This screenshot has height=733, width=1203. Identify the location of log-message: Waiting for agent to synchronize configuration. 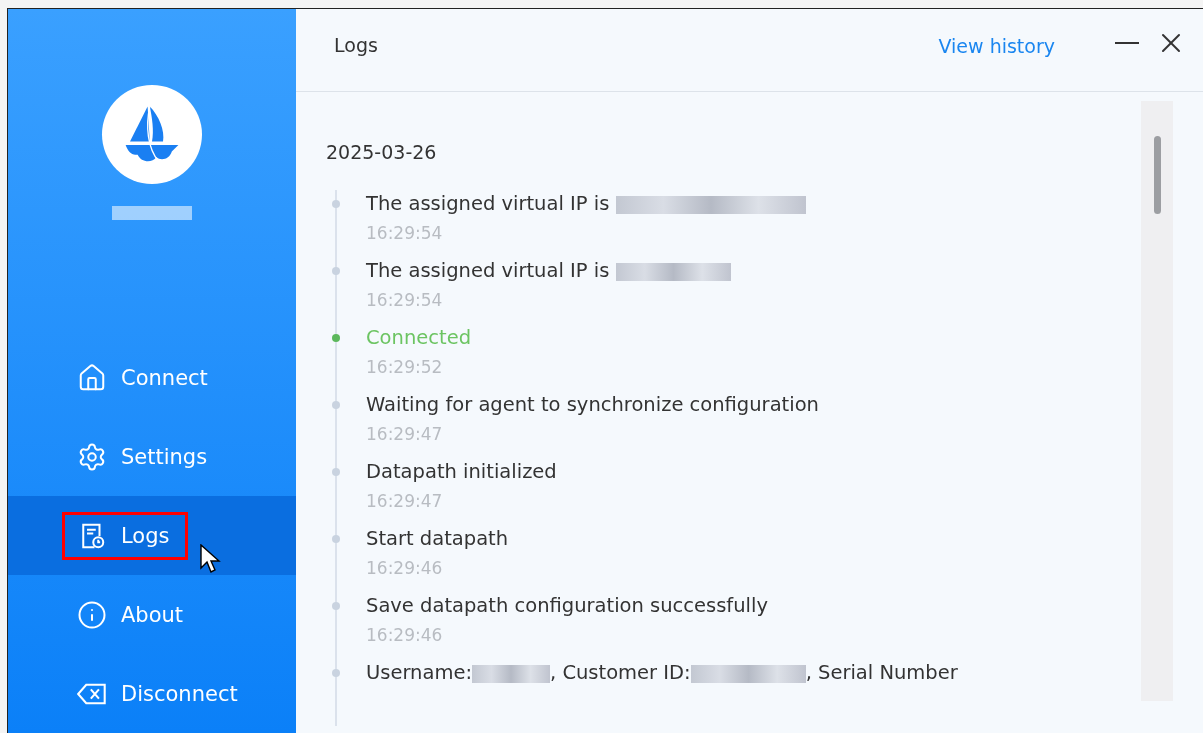
(592, 404).